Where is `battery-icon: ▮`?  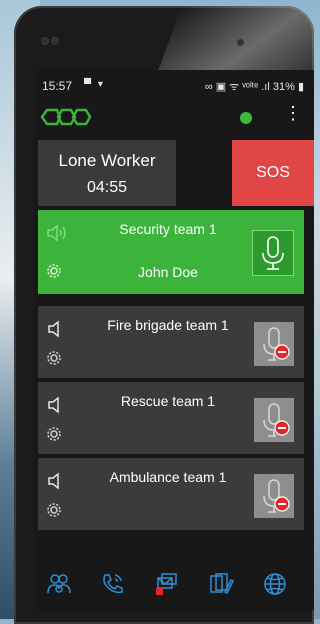
battery-icon: ▮ is located at coordinates (299, 87).